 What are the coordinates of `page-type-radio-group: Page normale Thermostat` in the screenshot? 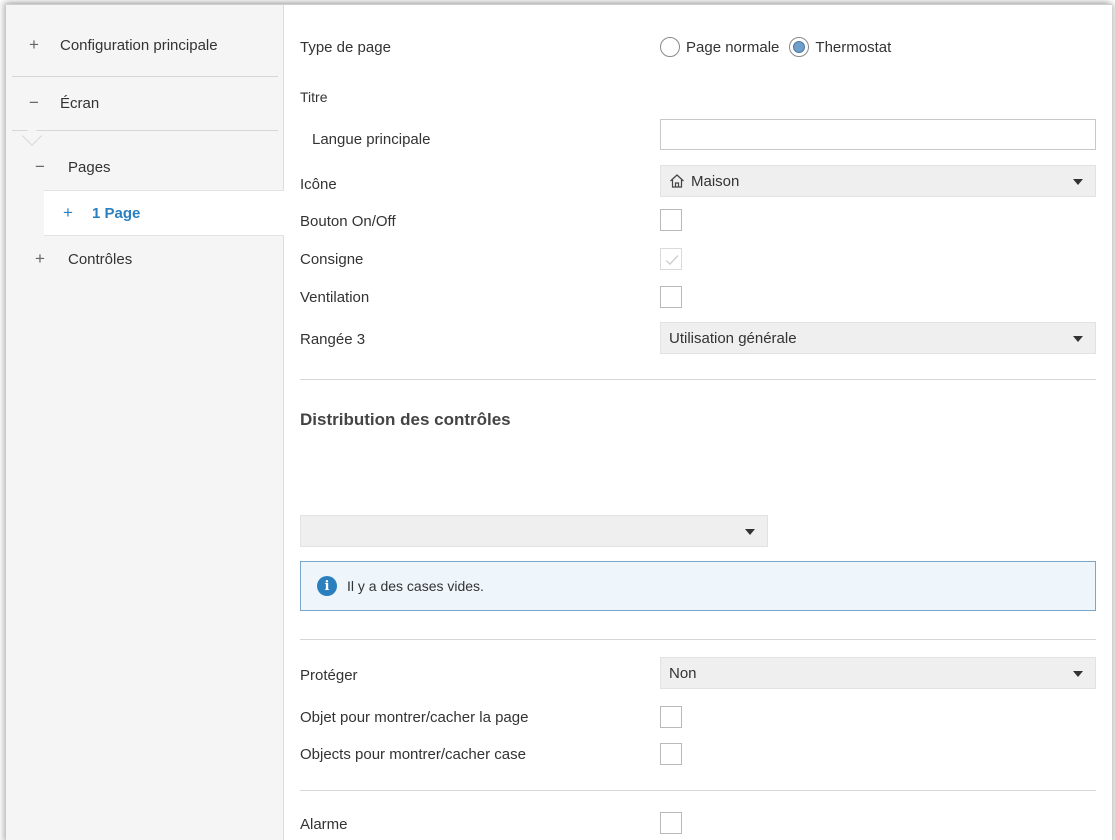 It's located at (780, 47).